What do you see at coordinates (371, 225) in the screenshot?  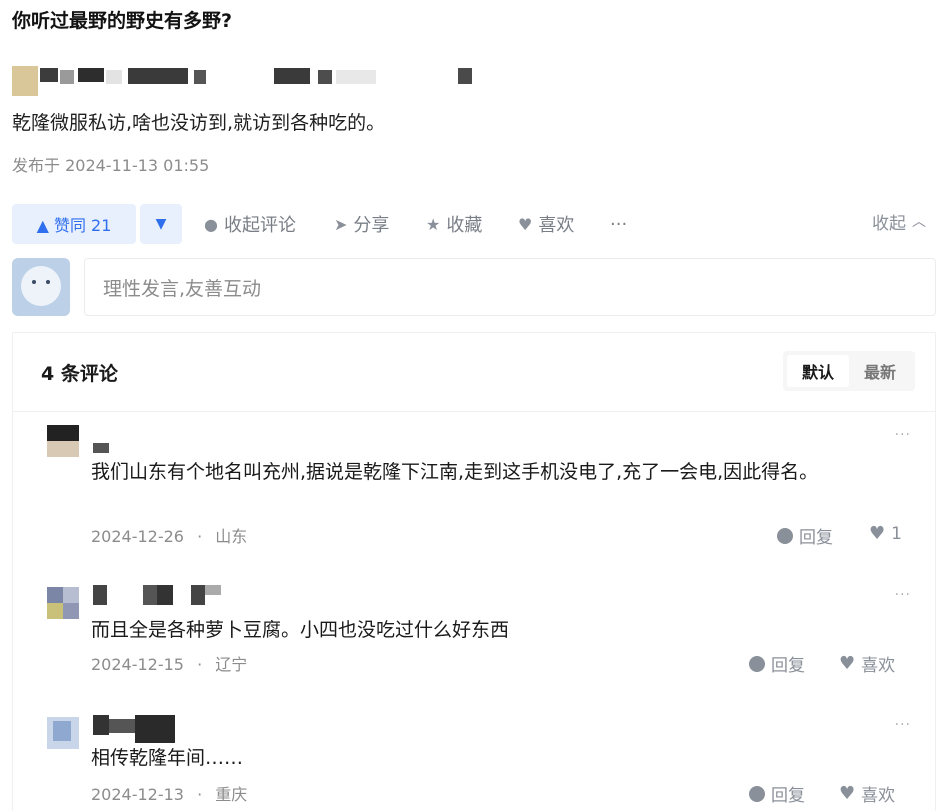 I see `share-label: 分享` at bounding box center [371, 225].